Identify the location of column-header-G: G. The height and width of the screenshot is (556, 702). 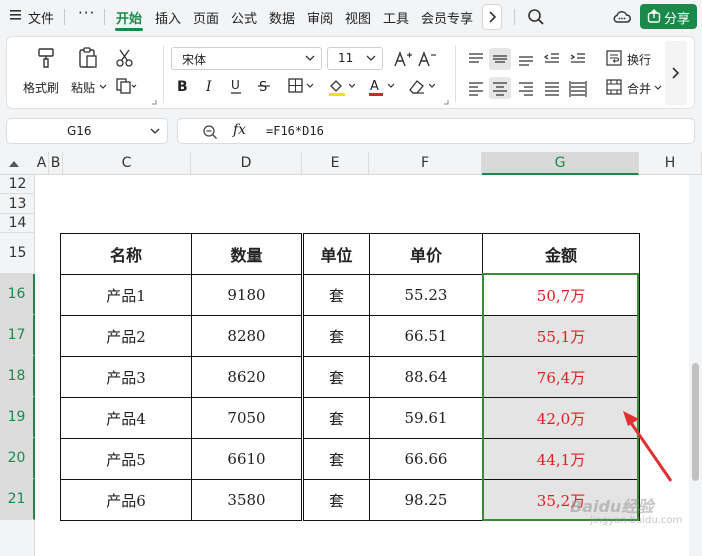
(560, 163).